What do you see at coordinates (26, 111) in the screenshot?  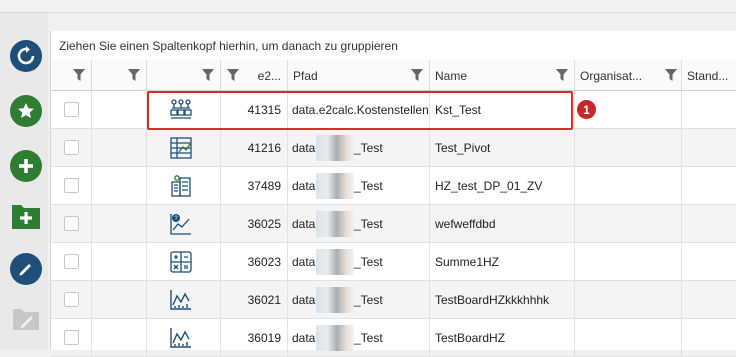 I see `favorite-button` at bounding box center [26, 111].